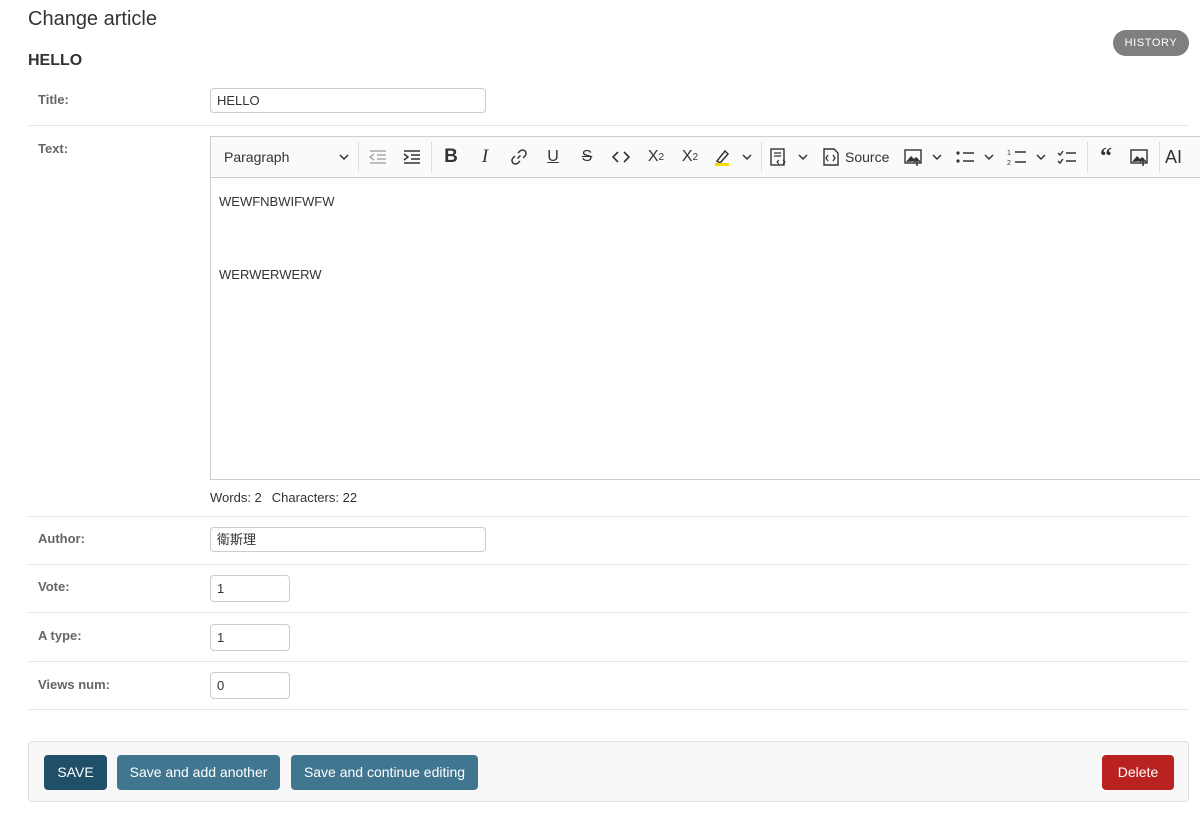 The width and height of the screenshot is (1200, 817). What do you see at coordinates (55, 60) in the screenshot?
I see `object-title: HELLO` at bounding box center [55, 60].